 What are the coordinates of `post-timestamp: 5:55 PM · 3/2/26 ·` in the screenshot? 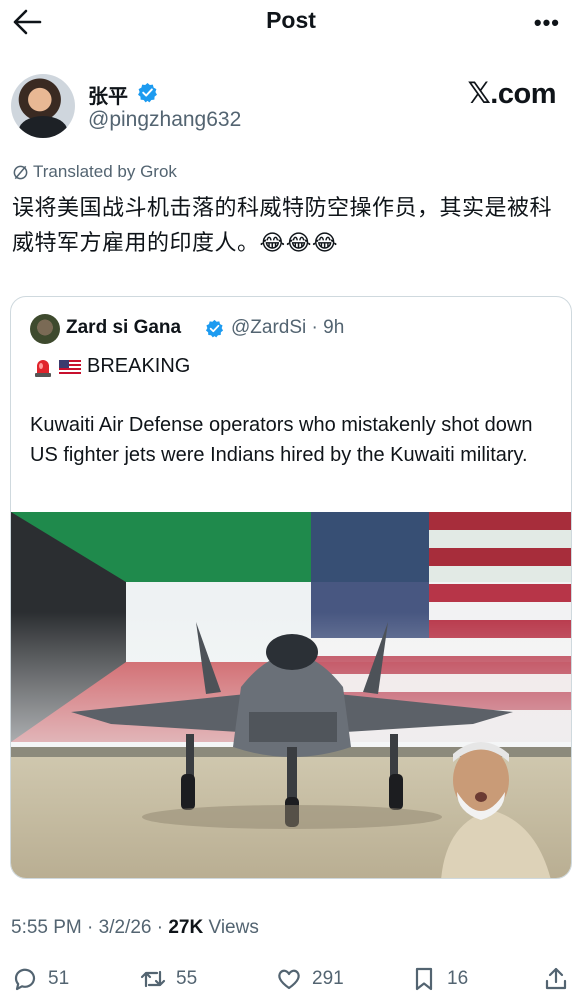 It's located at (89, 927).